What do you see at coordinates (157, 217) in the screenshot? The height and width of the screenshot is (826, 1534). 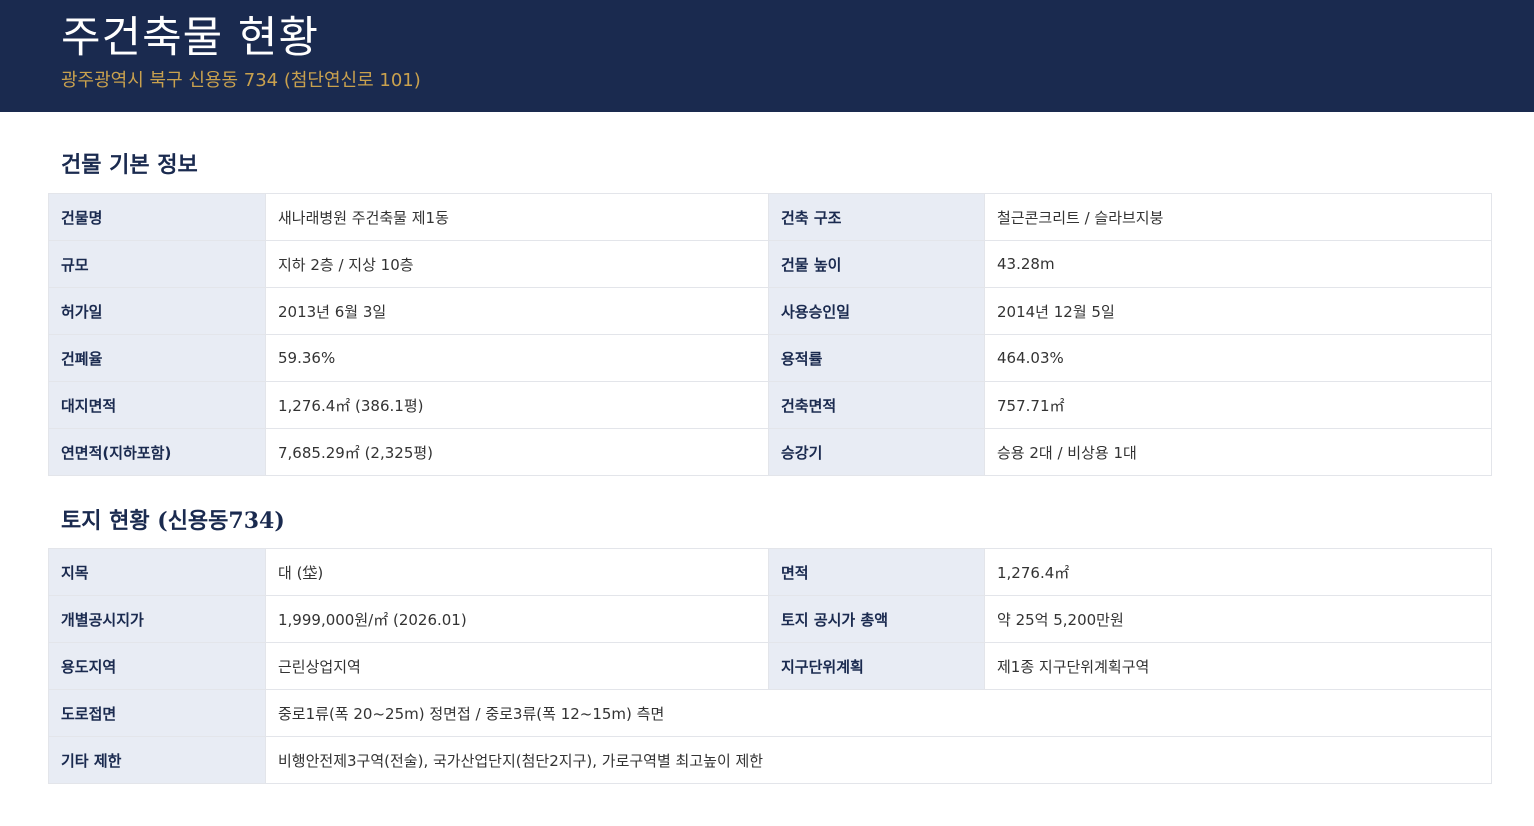 I see `field-label: 건물명` at bounding box center [157, 217].